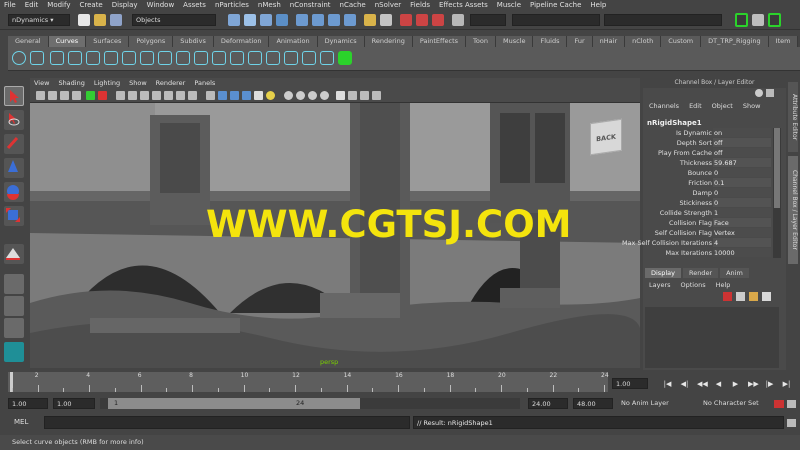 This screenshot has height=450, width=800. What do you see at coordinates (71, 83) in the screenshot?
I see `panel-menu-shading: Shading` at bounding box center [71, 83].